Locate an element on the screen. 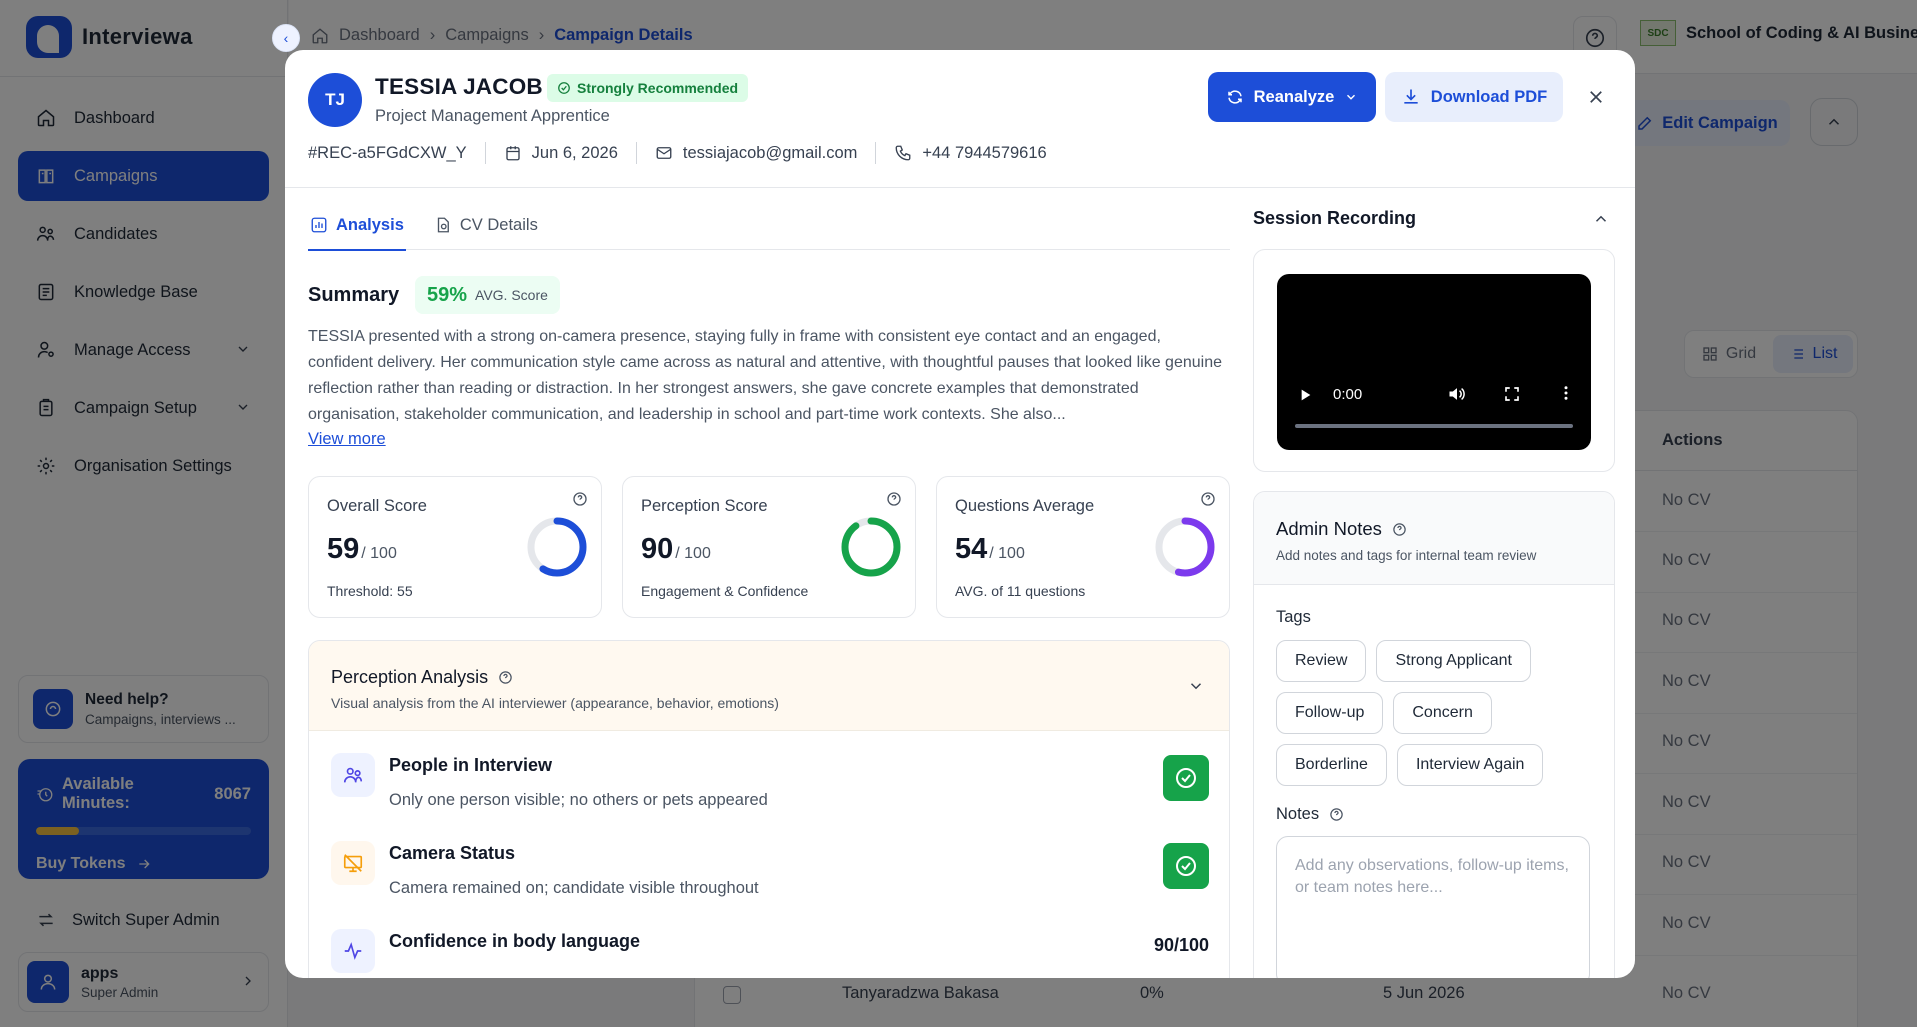  status-badge: Strongly Recommended is located at coordinates (648, 88).